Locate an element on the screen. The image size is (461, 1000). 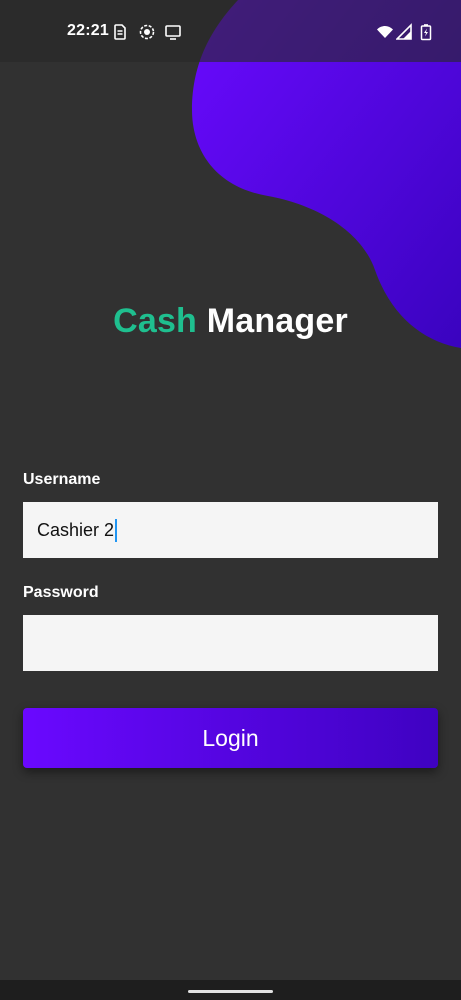
screen-record-icon is located at coordinates (147, 32).